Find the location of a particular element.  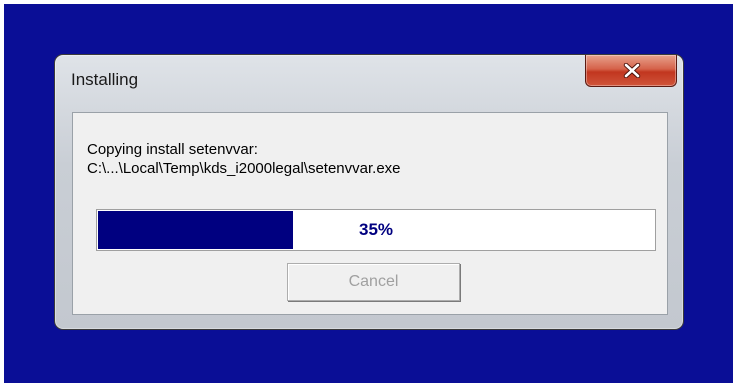

close-icon is located at coordinates (632, 70).